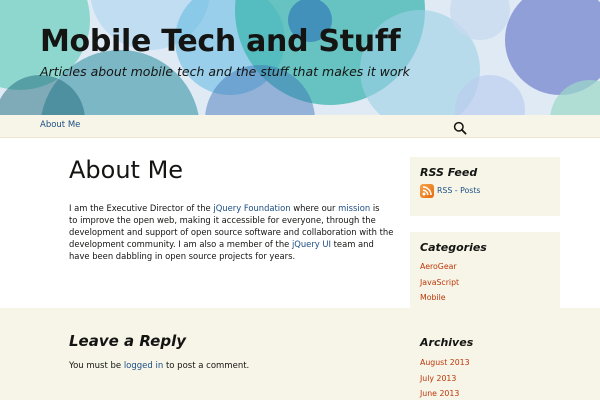  Describe the element at coordinates (352, 244) in the screenshot. I see `content-text: team and` at that location.